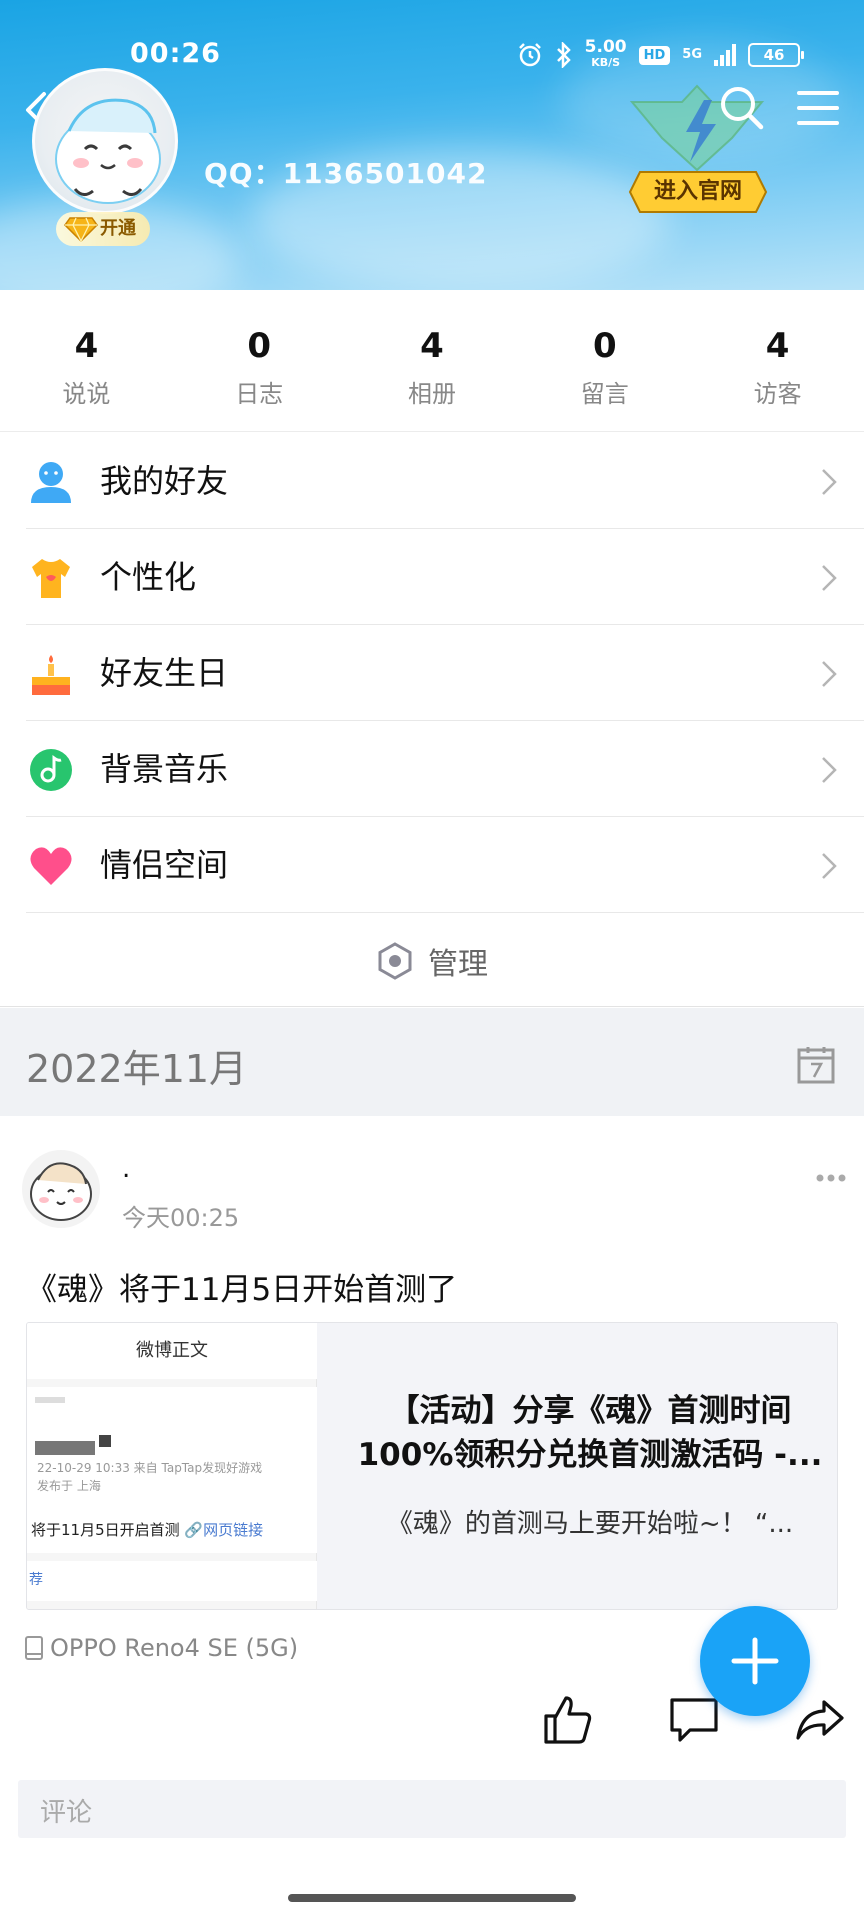  Describe the element at coordinates (725, 55) in the screenshot. I see `signal-icon` at that location.